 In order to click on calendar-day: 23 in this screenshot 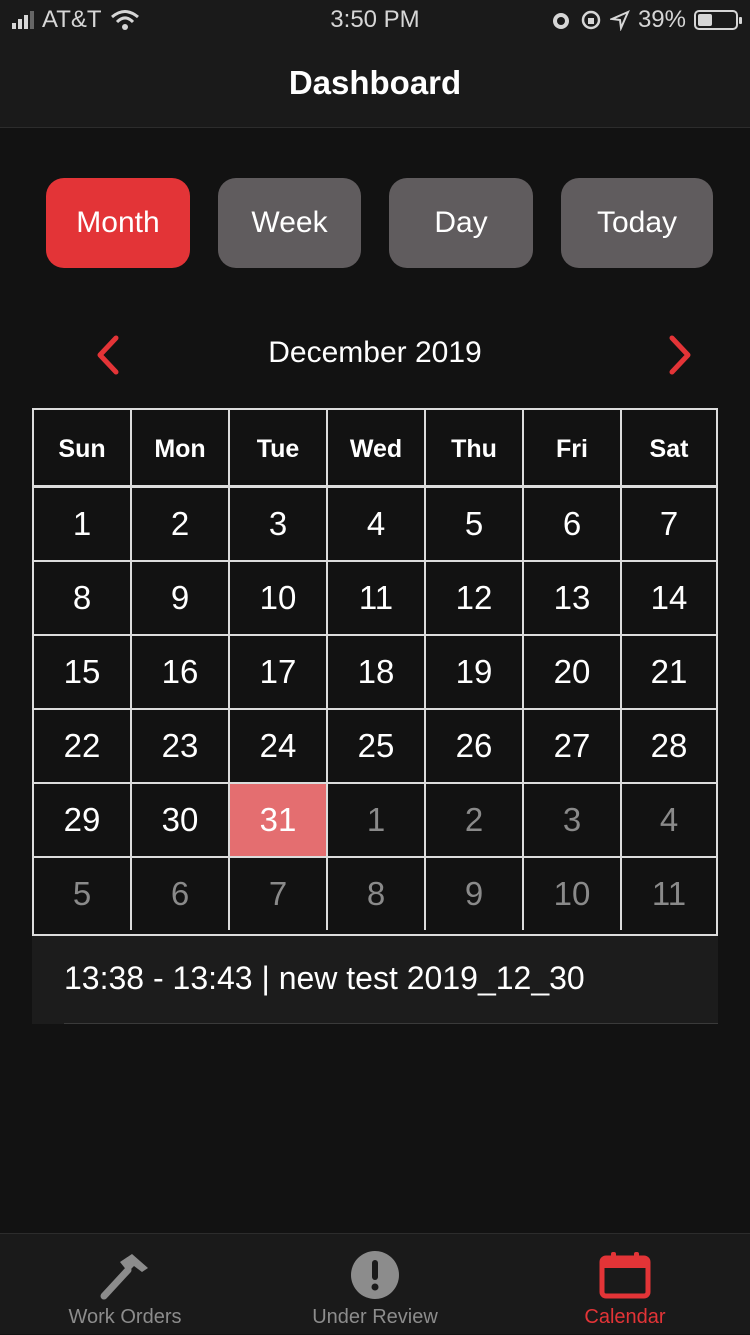, I will do `click(181, 746)`.